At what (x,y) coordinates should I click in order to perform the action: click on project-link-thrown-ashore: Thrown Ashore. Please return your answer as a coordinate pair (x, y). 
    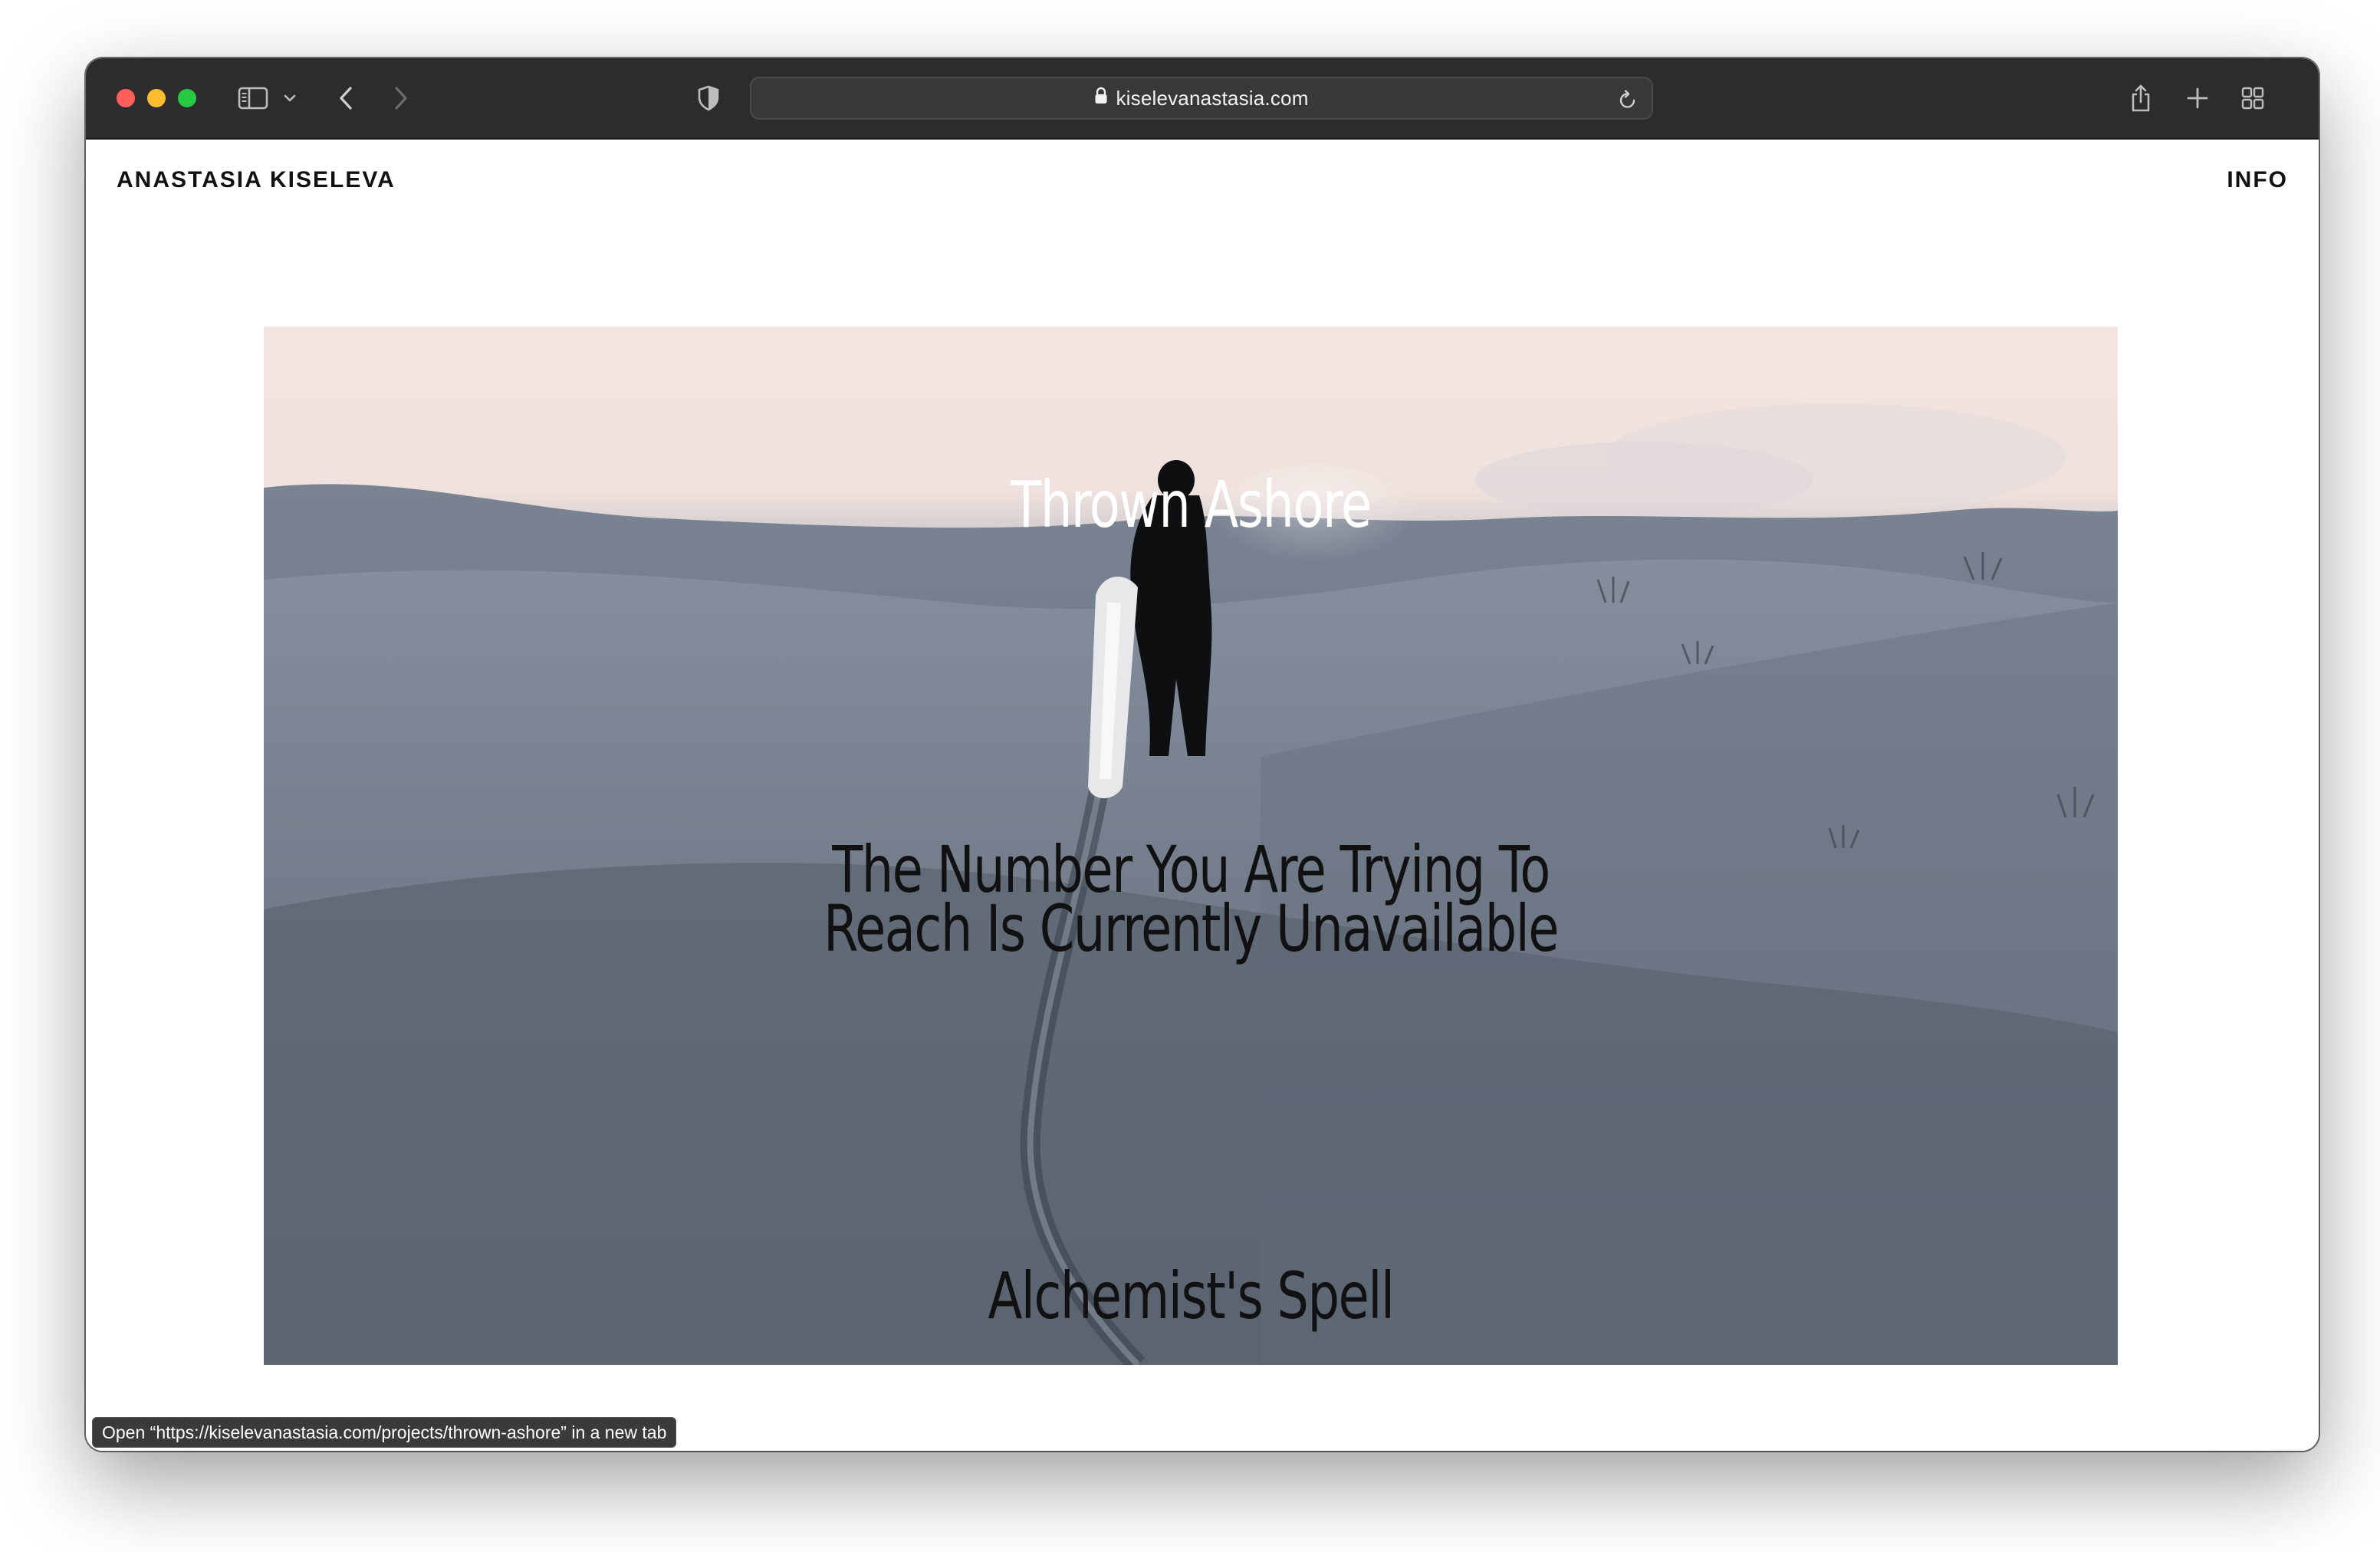
    Looking at the image, I should click on (1191, 504).